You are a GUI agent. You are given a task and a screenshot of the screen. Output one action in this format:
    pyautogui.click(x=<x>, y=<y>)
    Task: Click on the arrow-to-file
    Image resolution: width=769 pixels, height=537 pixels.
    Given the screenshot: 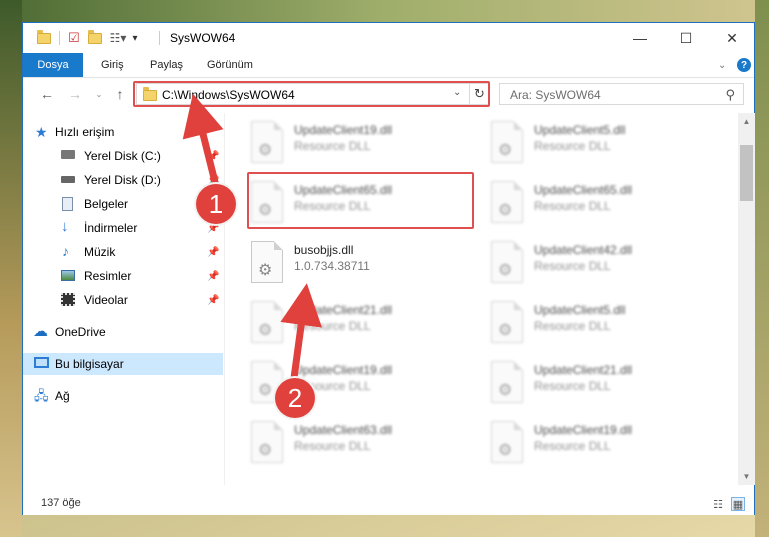 What is the action you would take?
    pyautogui.click(x=301, y=332)
    